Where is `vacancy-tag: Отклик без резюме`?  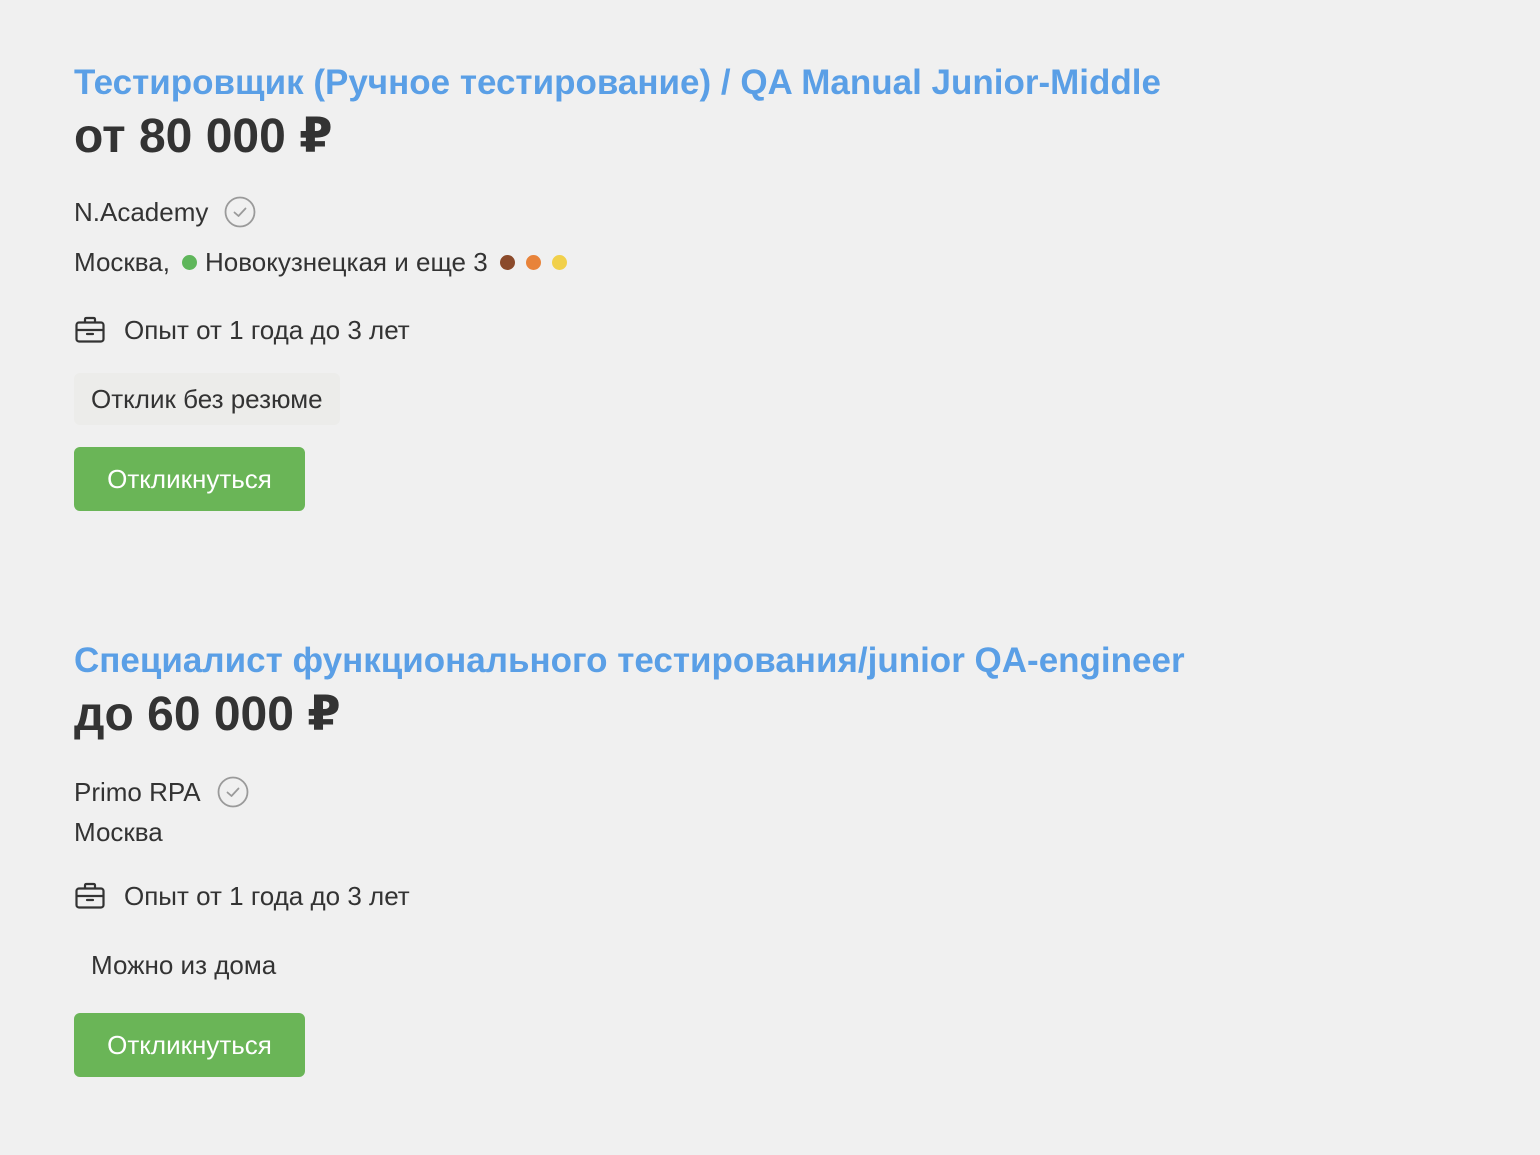
vacancy-tag: Отклик без резюме is located at coordinates (207, 399).